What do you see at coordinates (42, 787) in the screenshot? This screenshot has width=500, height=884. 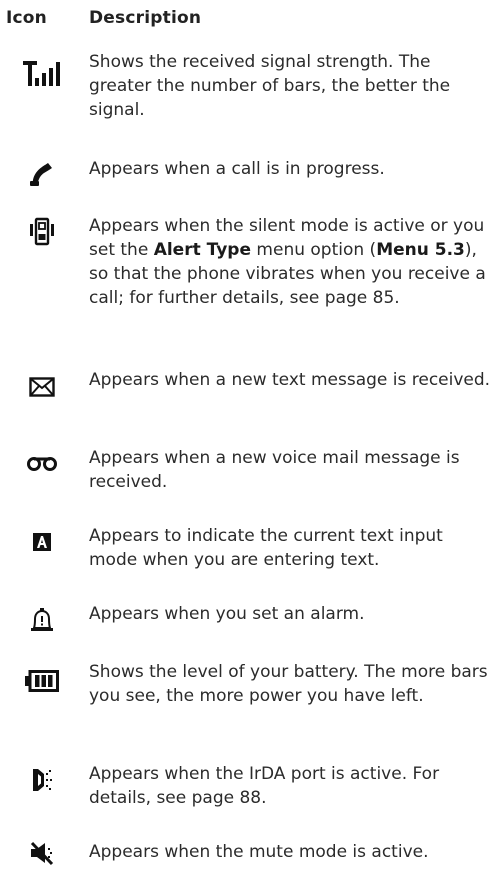 I see `irda-port-icon` at bounding box center [42, 787].